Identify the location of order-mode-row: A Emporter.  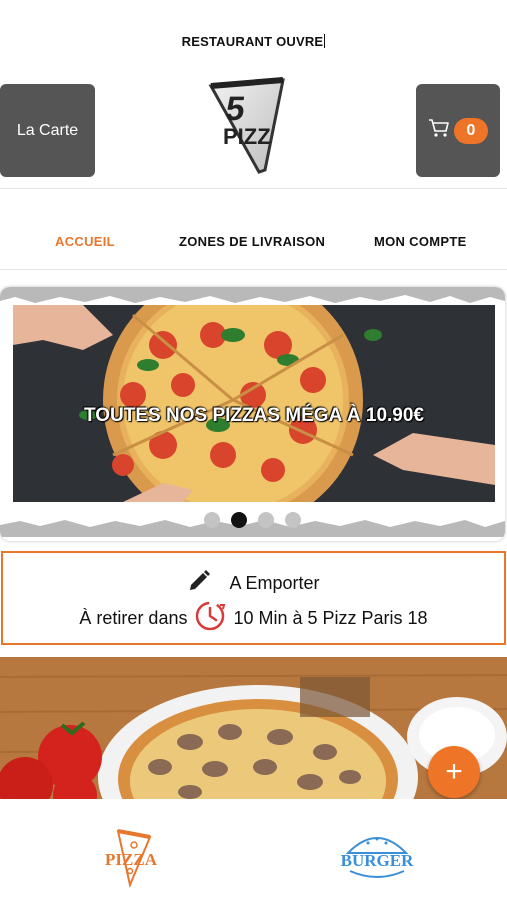
(253, 583).